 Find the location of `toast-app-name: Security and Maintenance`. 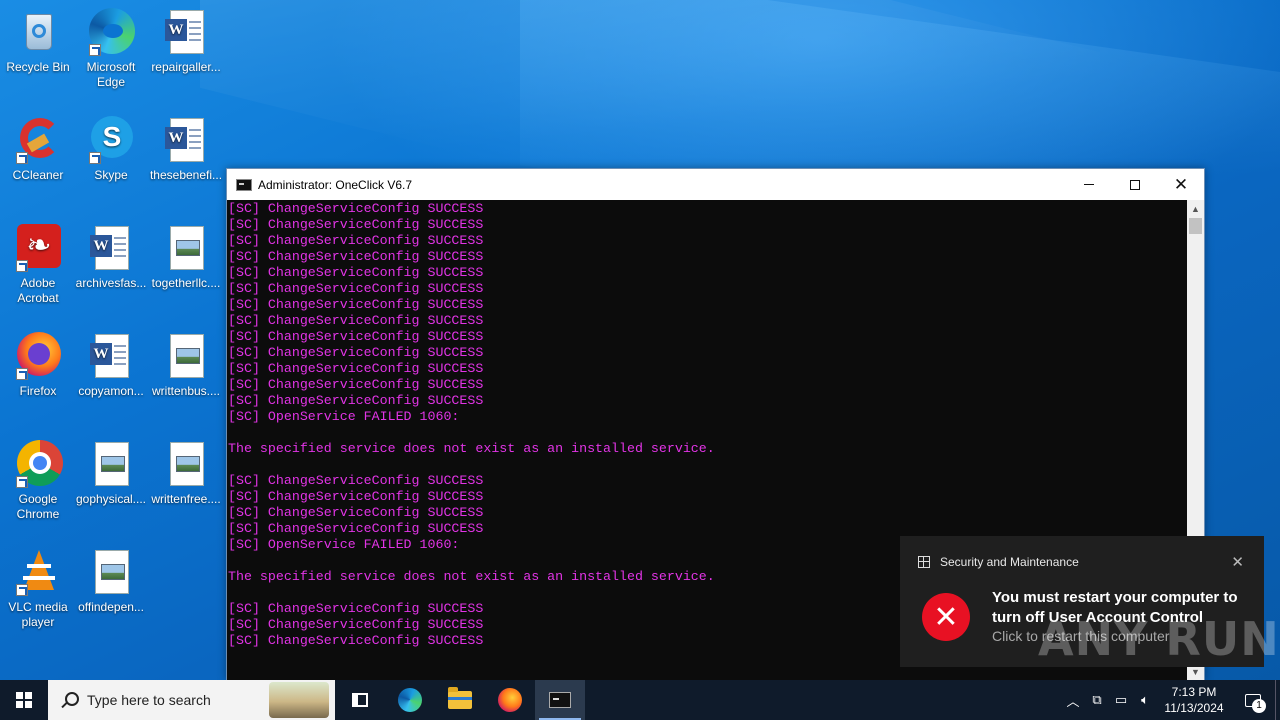

toast-app-name: Security and Maintenance is located at coordinates (1009, 562).